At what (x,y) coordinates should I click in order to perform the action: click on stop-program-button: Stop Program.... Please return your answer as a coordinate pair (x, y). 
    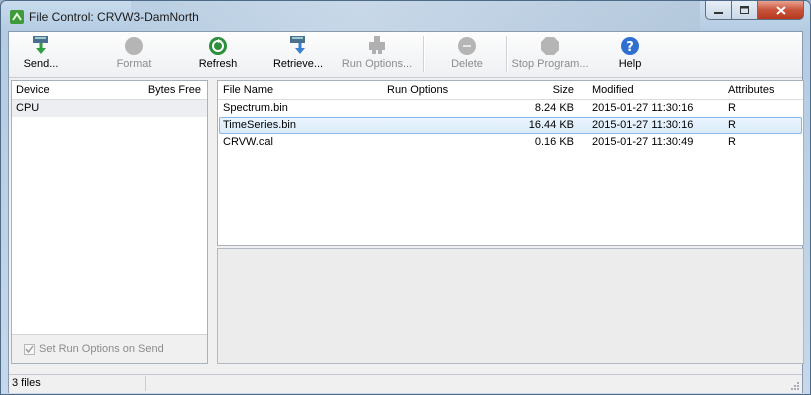
    Looking at the image, I should click on (550, 54).